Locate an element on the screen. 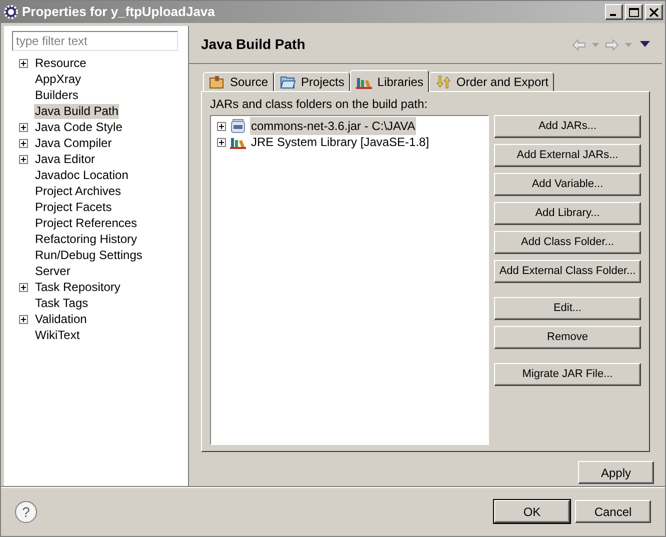 This screenshot has width=666, height=537. close-icon is located at coordinates (654, 12).